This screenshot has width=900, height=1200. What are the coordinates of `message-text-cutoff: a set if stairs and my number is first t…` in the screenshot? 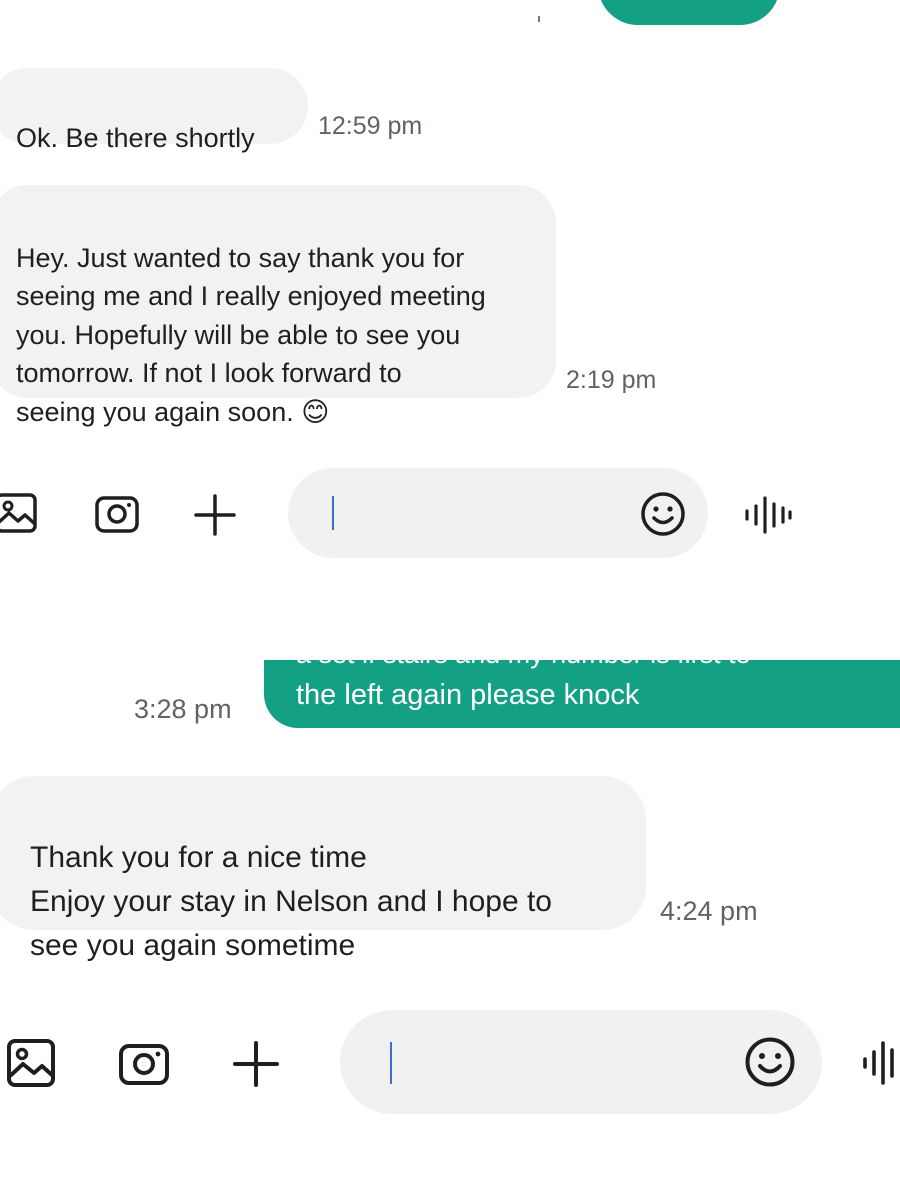 It's located at (523, 665).